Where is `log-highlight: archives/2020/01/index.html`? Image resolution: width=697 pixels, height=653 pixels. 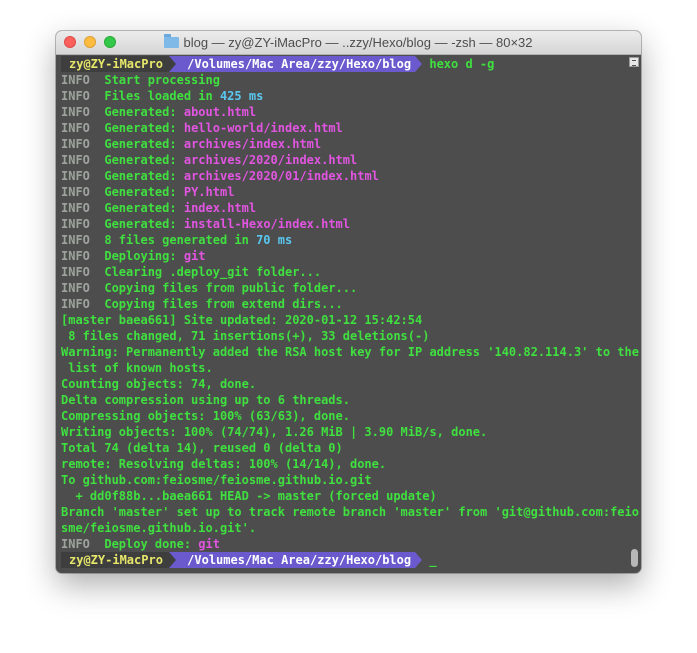
log-highlight: archives/2020/01/index.html is located at coordinates (281, 176).